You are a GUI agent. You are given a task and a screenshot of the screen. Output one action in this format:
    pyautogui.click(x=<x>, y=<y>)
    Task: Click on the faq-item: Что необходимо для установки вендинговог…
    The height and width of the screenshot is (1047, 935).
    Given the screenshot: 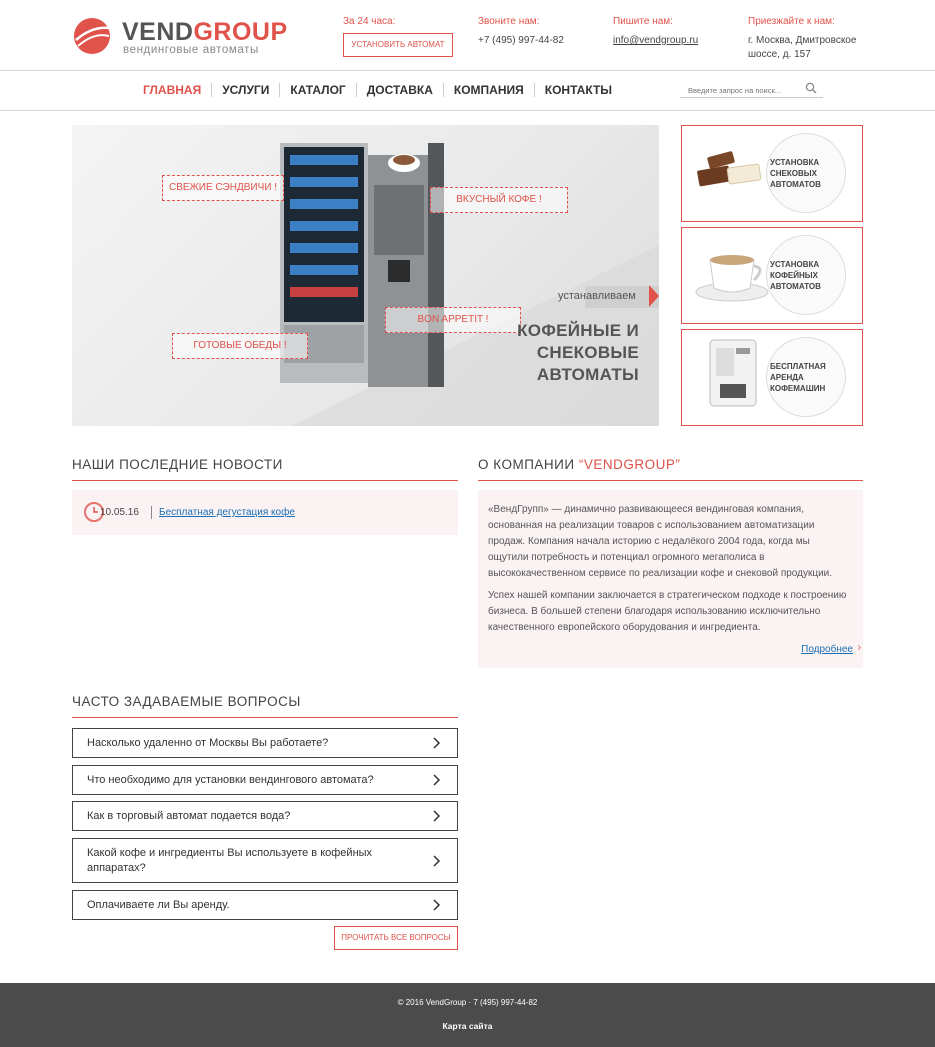 What is the action you would take?
    pyautogui.click(x=265, y=780)
    